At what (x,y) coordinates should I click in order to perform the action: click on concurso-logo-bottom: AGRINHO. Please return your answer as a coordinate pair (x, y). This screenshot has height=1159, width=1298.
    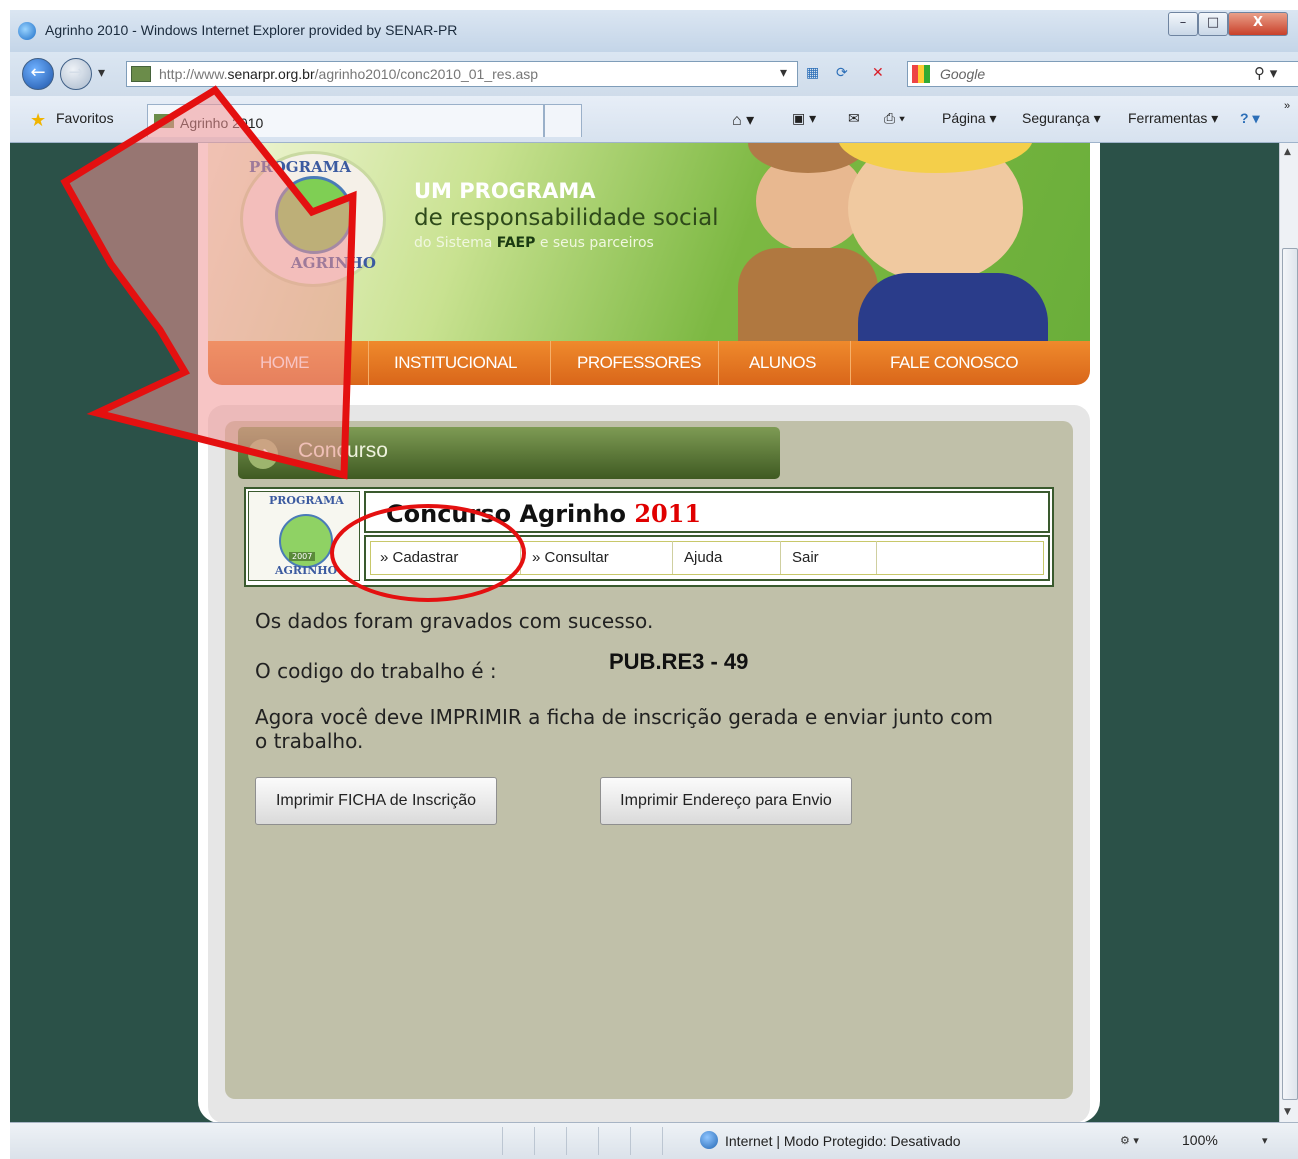
    Looking at the image, I should click on (306, 570).